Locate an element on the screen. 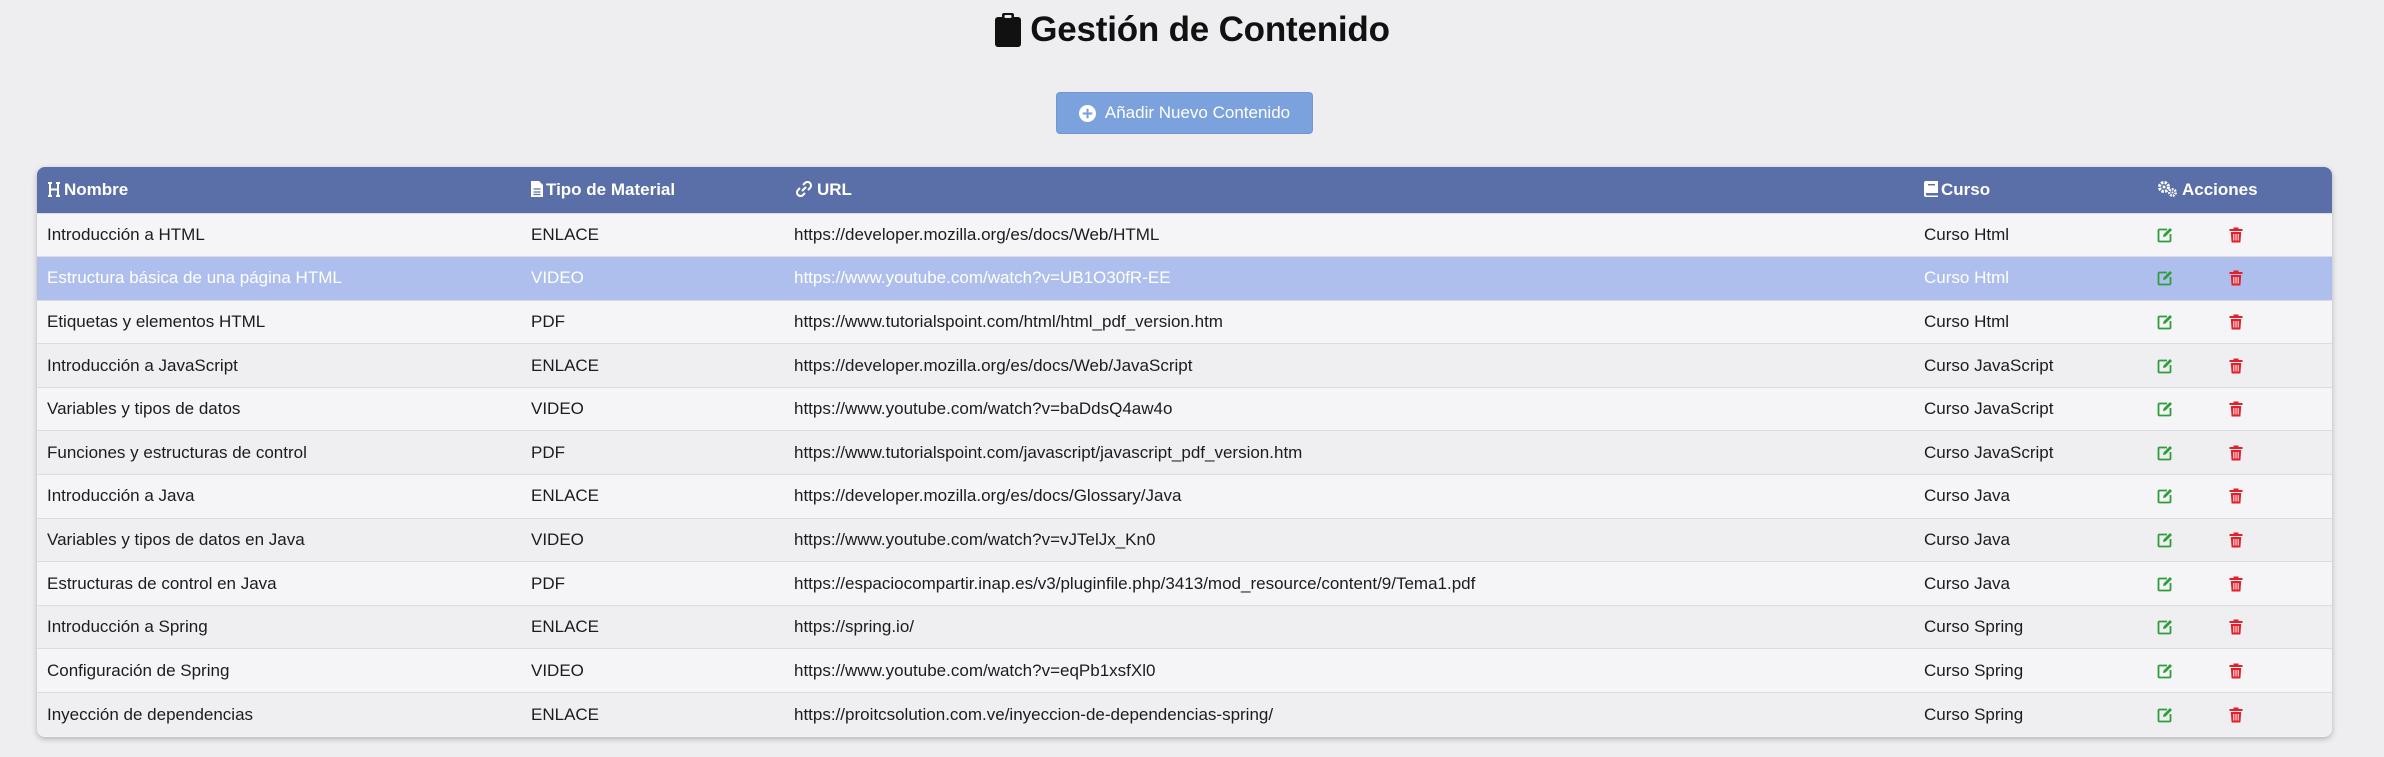 This screenshot has width=2384, height=757. cell-nombre: Inyección de dependencias is located at coordinates (150, 714).